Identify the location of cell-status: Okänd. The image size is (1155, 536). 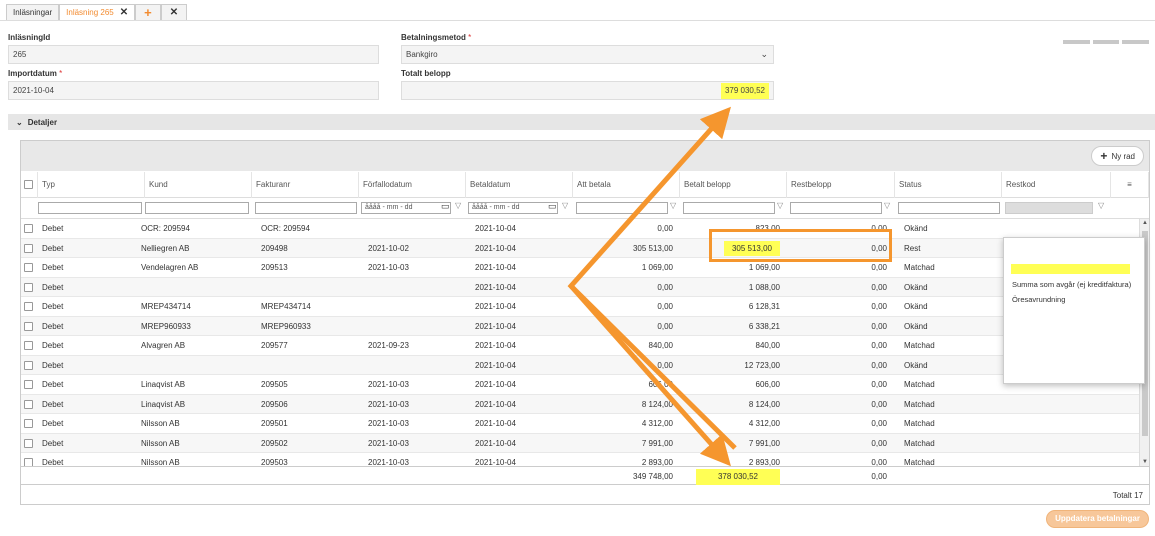
(916, 306).